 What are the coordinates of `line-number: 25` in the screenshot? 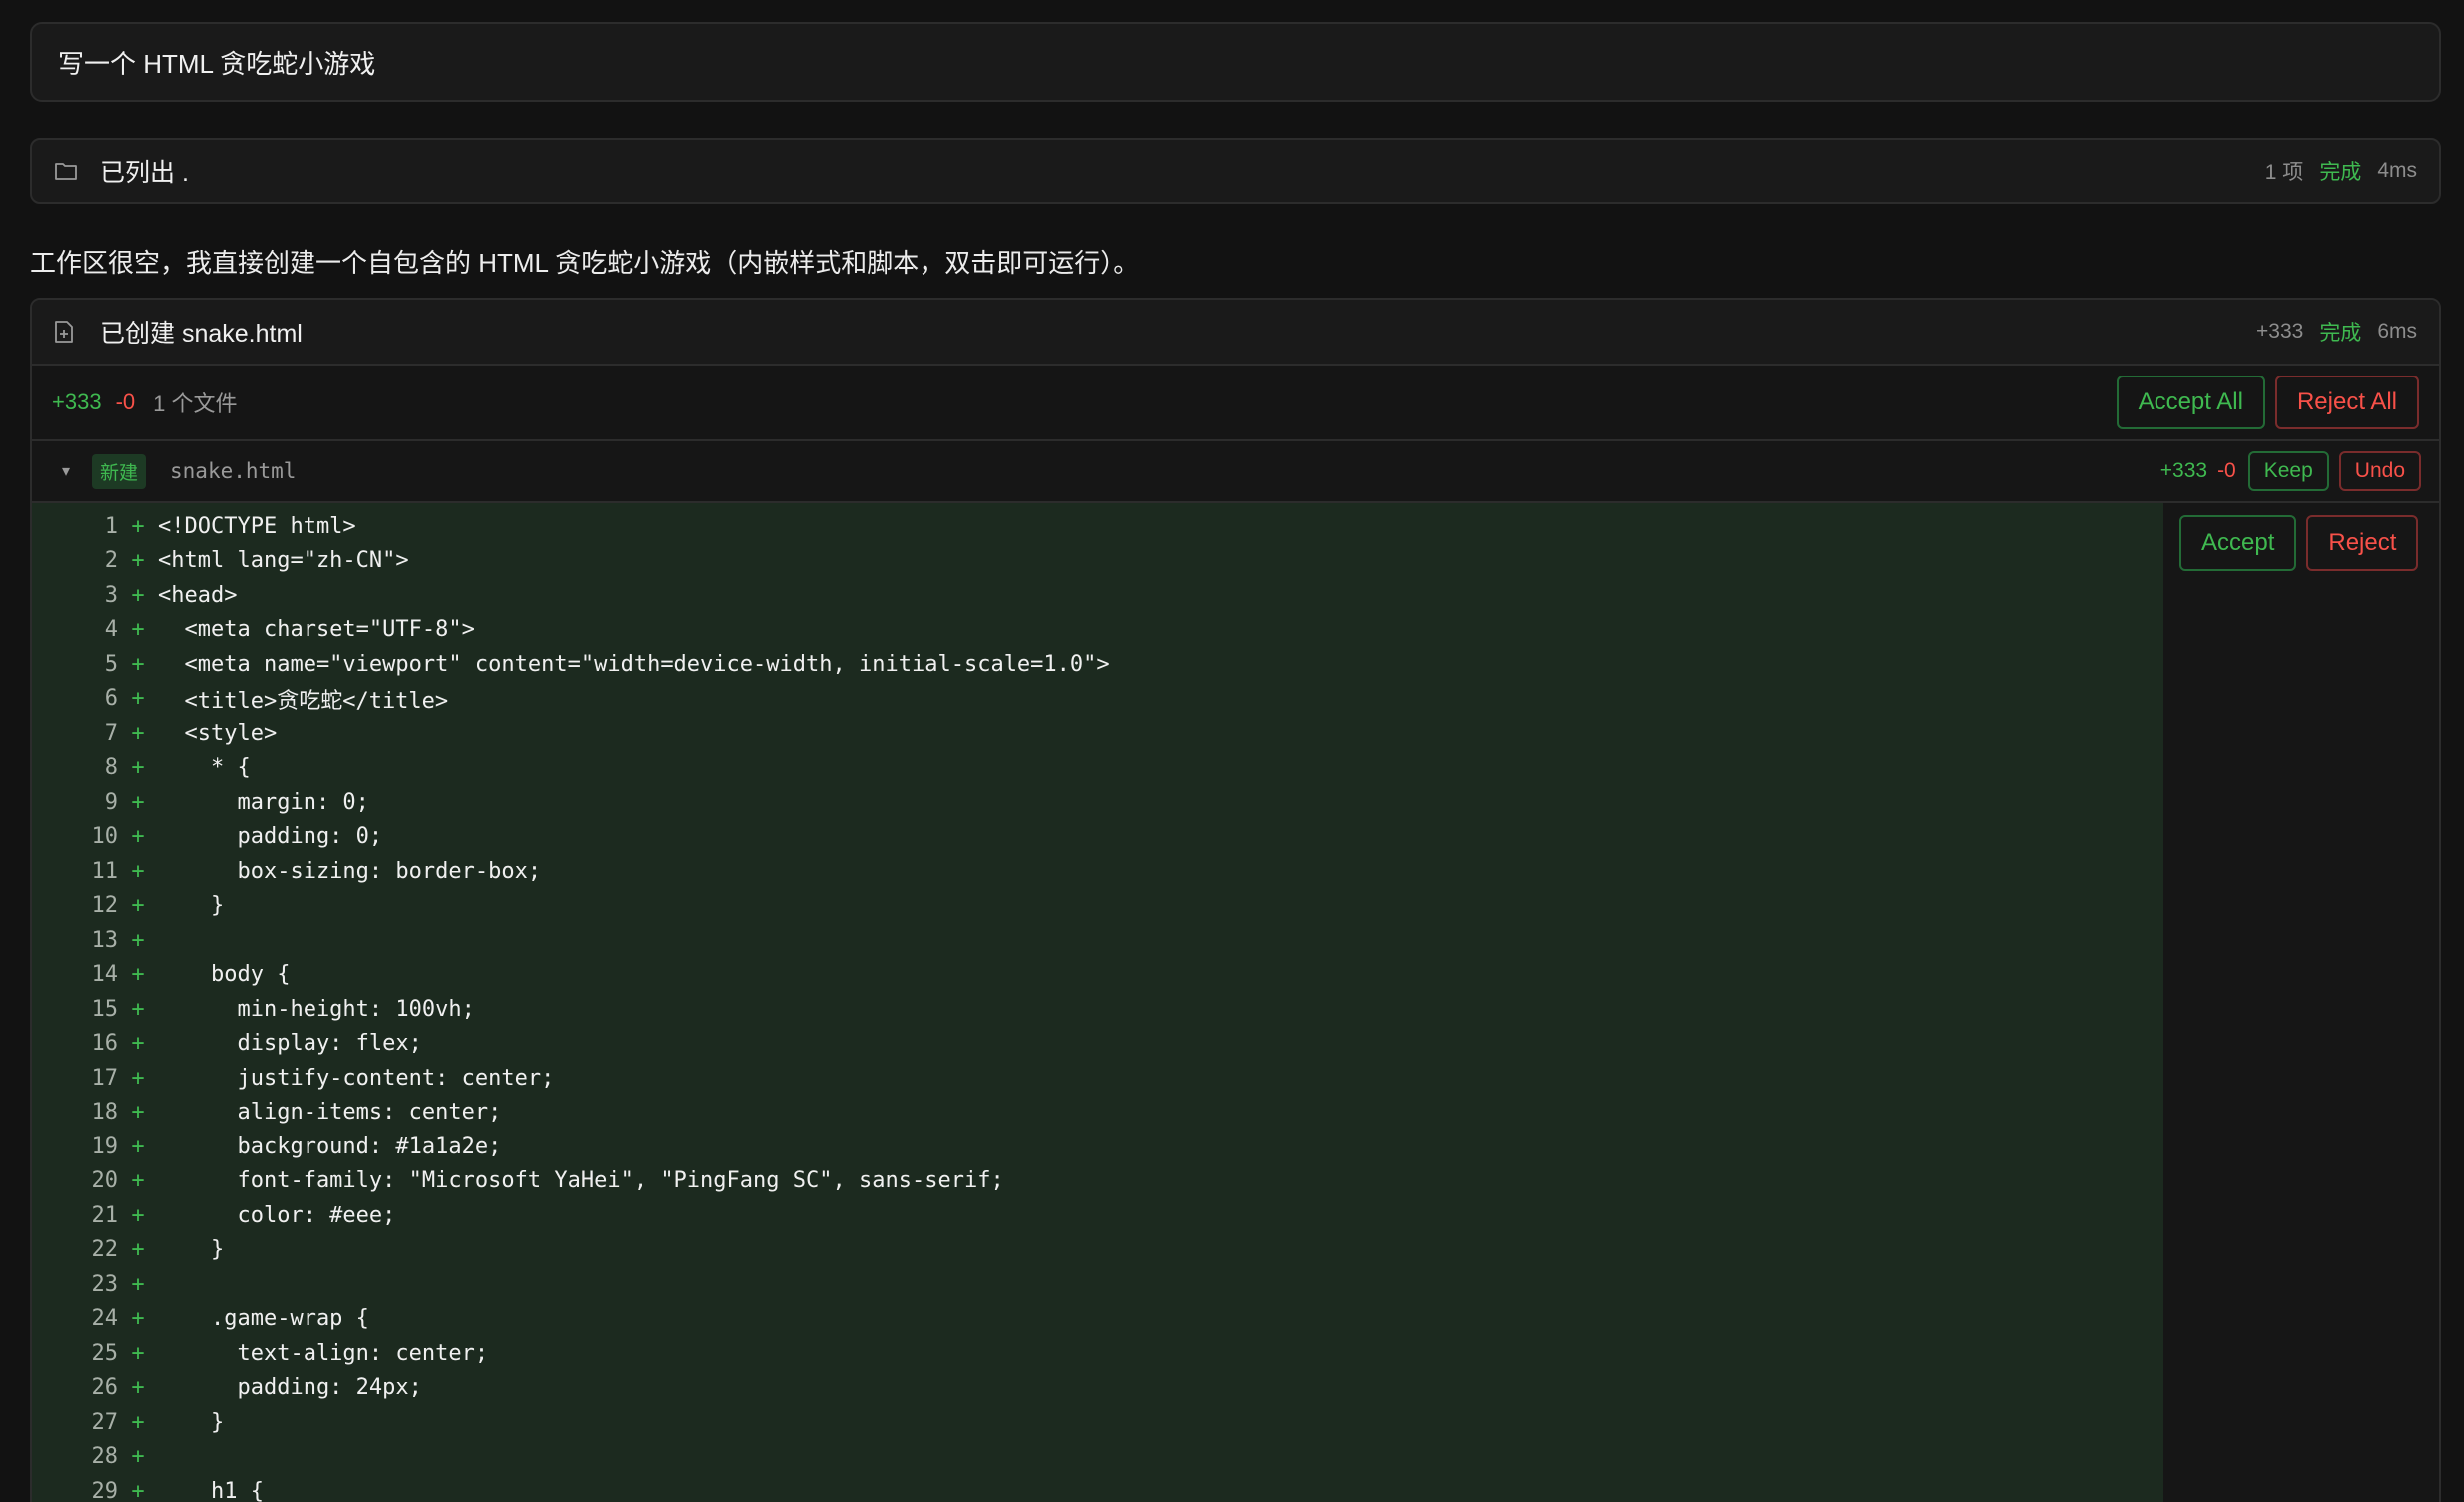 It's located at (105, 1353).